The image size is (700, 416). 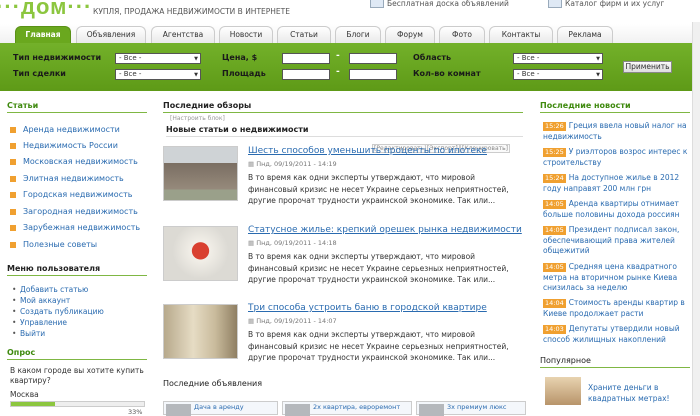 What do you see at coordinates (67, 178) in the screenshot?
I see `category-link: Элитная недвижимость` at bounding box center [67, 178].